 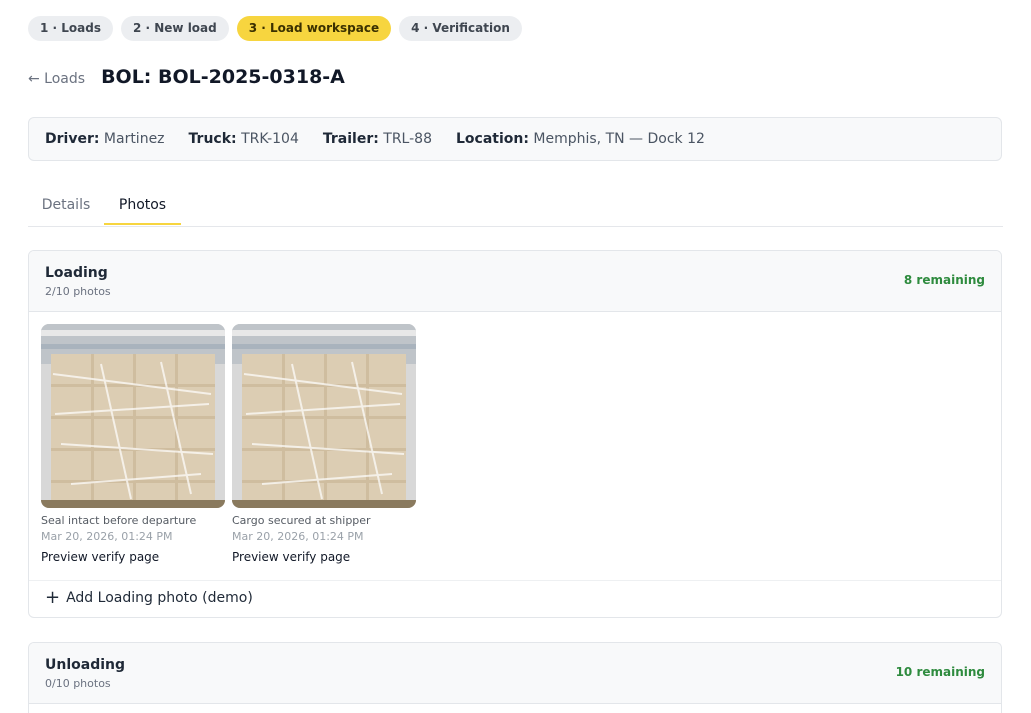 What do you see at coordinates (78, 291) in the screenshot?
I see `loading-photo-count: 2/10 photos` at bounding box center [78, 291].